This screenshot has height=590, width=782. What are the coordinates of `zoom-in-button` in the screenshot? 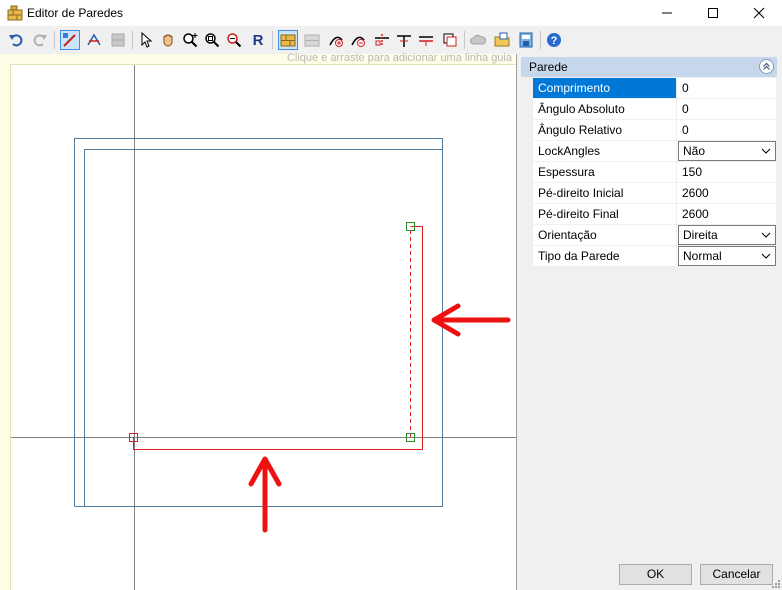 It's located at (190, 40).